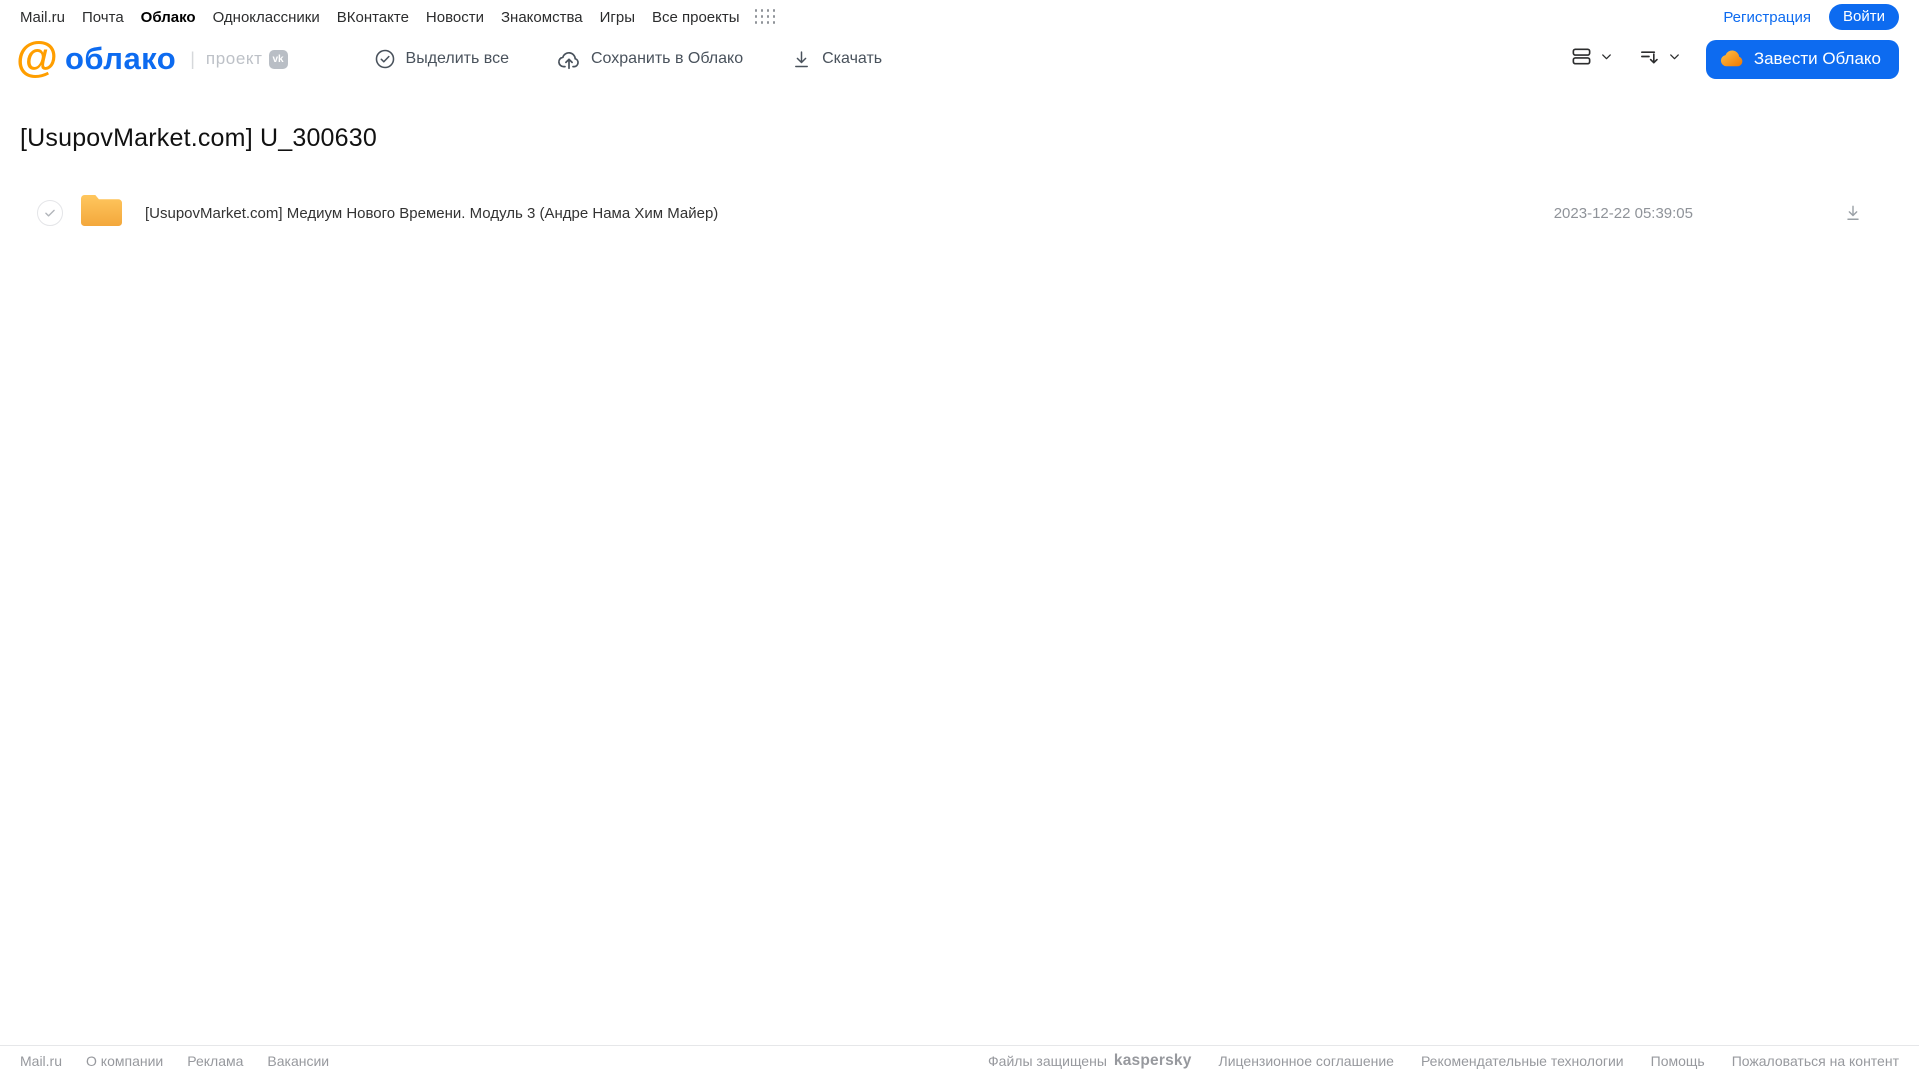  I want to click on portal-link-igry: Игры, so click(617, 17).